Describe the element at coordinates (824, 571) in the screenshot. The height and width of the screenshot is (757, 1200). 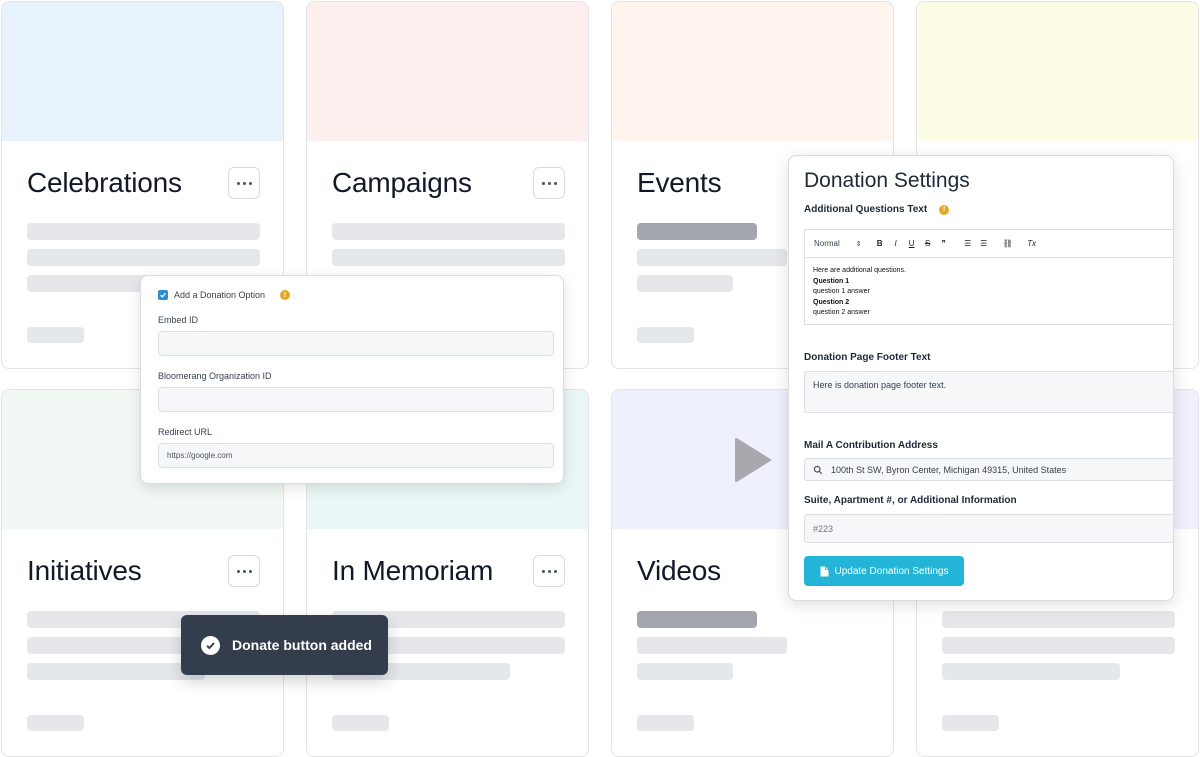
I see `file-icon` at that location.